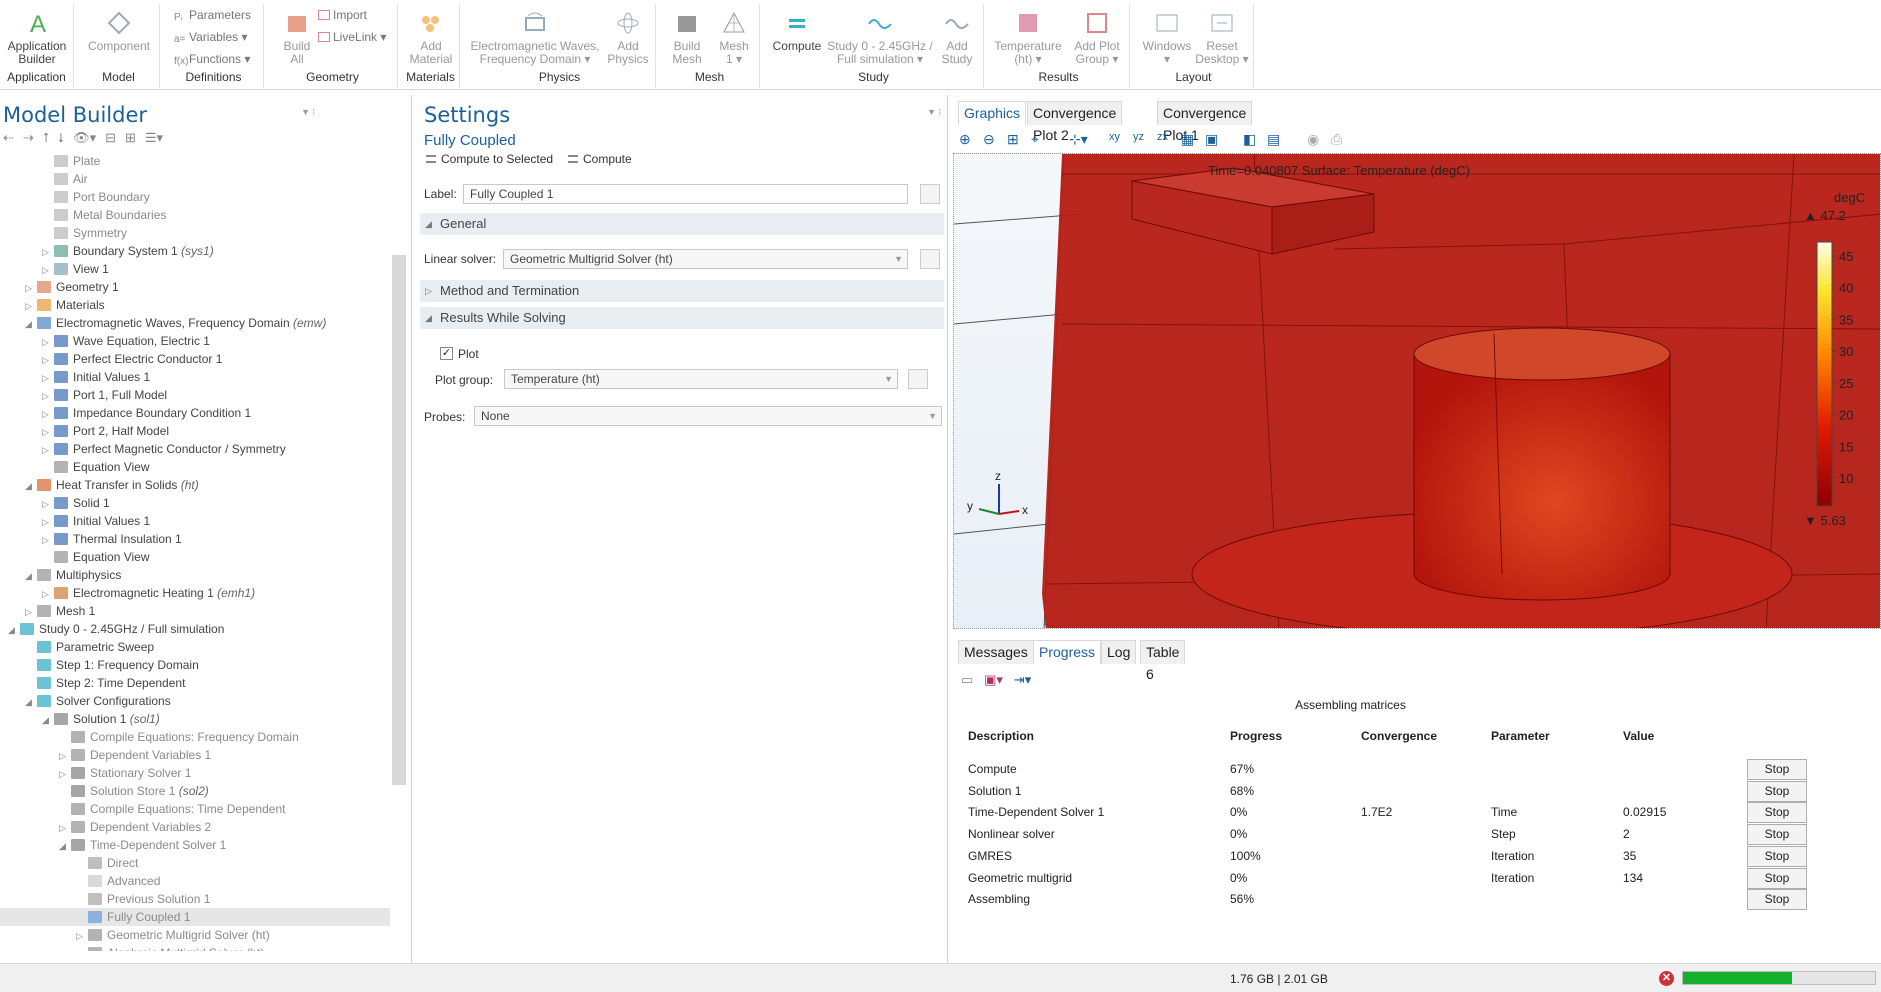 The width and height of the screenshot is (1881, 992). Describe the element at coordinates (992, 113) in the screenshot. I see `tab-graphics: Graphics` at that location.